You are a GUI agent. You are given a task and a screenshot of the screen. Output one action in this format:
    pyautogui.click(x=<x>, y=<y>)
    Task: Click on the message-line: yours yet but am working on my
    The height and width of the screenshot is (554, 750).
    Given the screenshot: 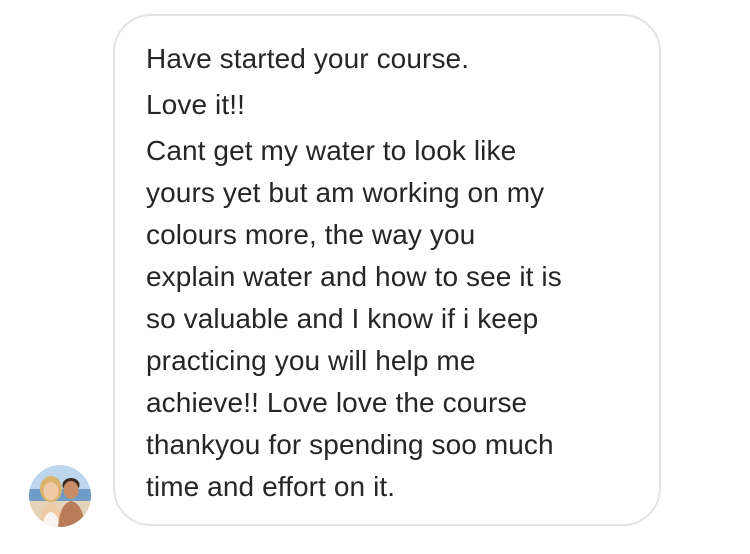 What is the action you would take?
    pyautogui.click(x=345, y=192)
    